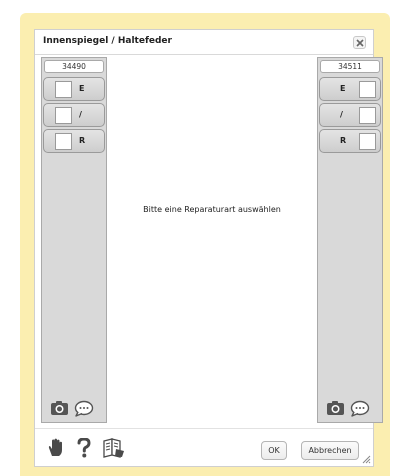  What do you see at coordinates (367, 115) in the screenshot?
I see `right-checkbox-slash` at bounding box center [367, 115].